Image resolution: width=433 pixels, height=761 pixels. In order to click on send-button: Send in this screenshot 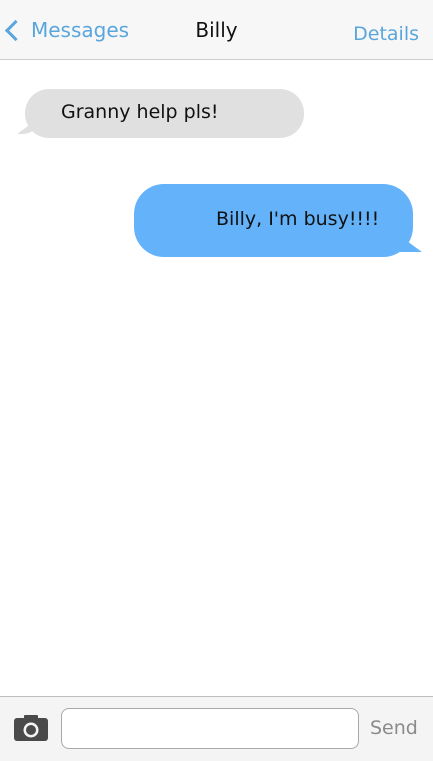, I will do `click(394, 728)`.